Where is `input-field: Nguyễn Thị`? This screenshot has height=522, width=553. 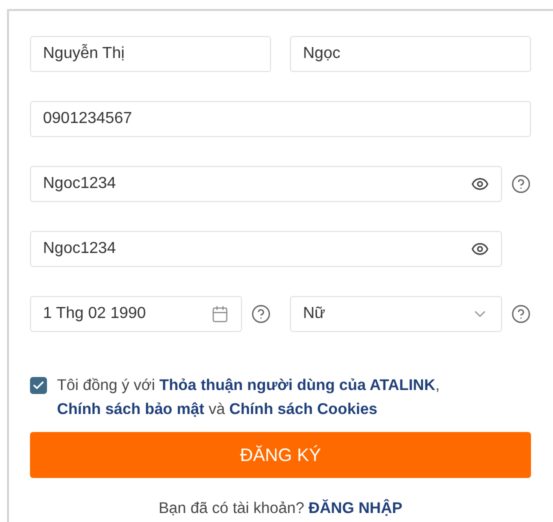
input-field: Nguyễn Thị is located at coordinates (150, 54).